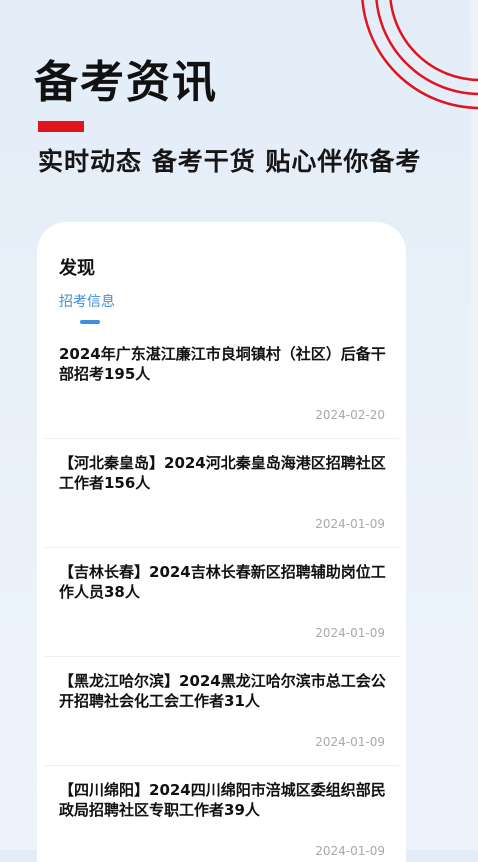 The width and height of the screenshot is (478, 862). Describe the element at coordinates (222, 364) in the screenshot. I see `news-title: 2024年广东湛江廉江市良垌镇村（社区）后备干部招考195人` at that location.